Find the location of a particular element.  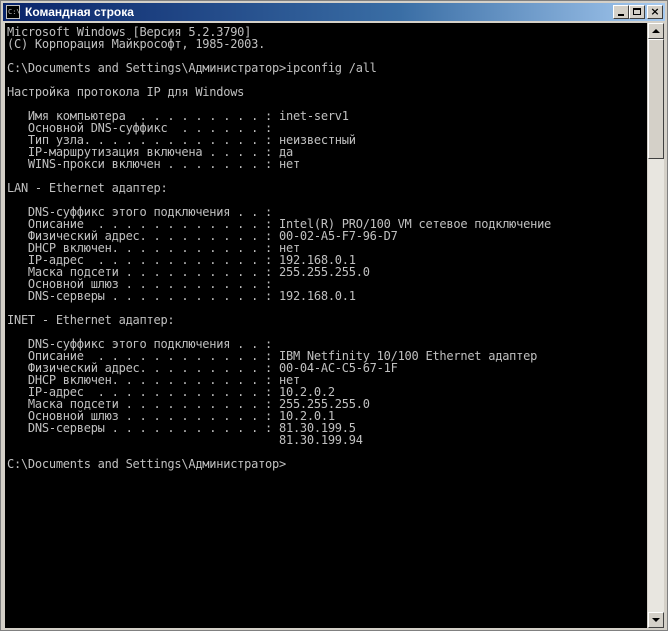

console-line: (С) Корпорация Майкрософт, 1985-2003. is located at coordinates (136, 44).